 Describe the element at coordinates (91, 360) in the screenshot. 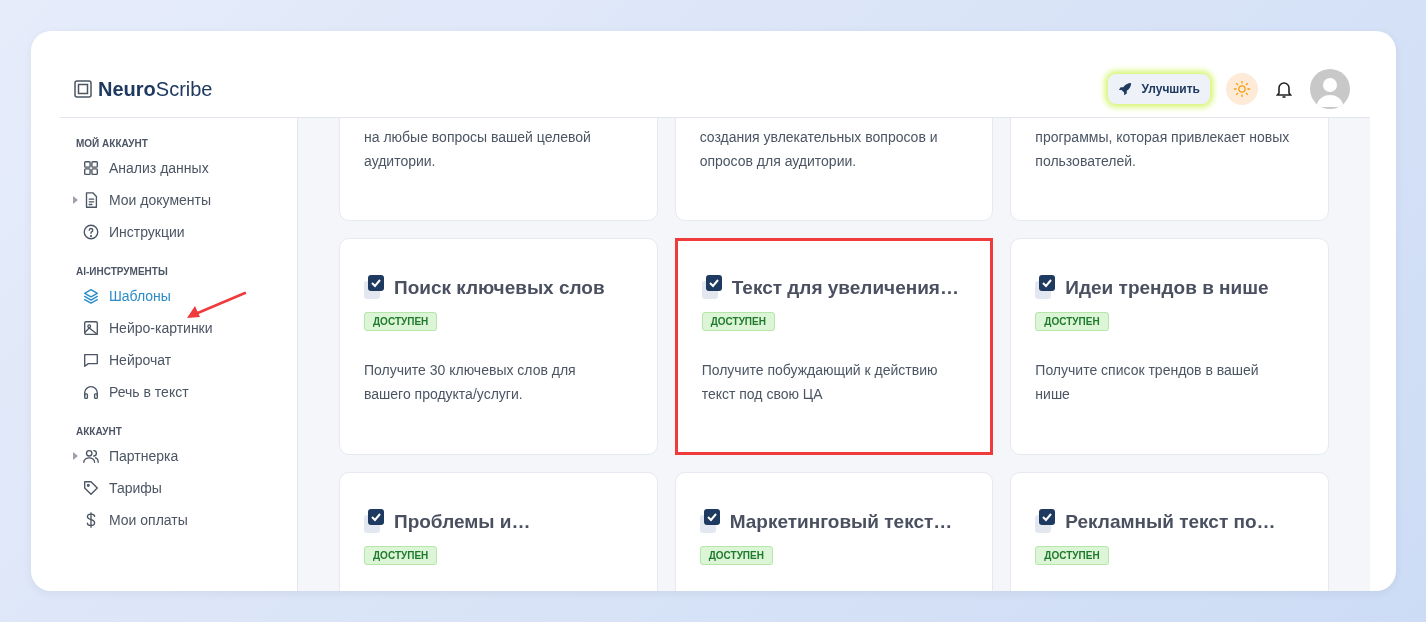

I see `chat-bubble-icon` at that location.